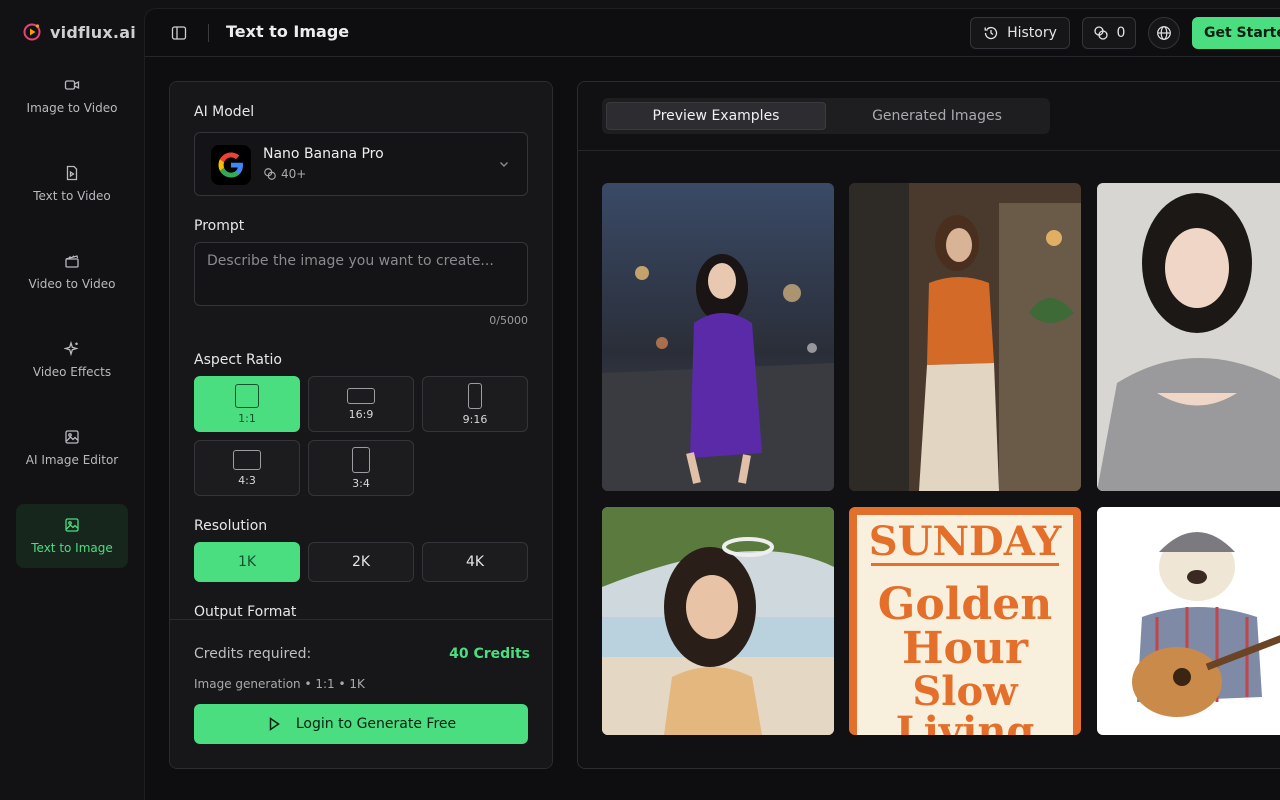  What do you see at coordinates (72, 196) in the screenshot?
I see `sidebar-item-label: Text to Video` at bounding box center [72, 196].